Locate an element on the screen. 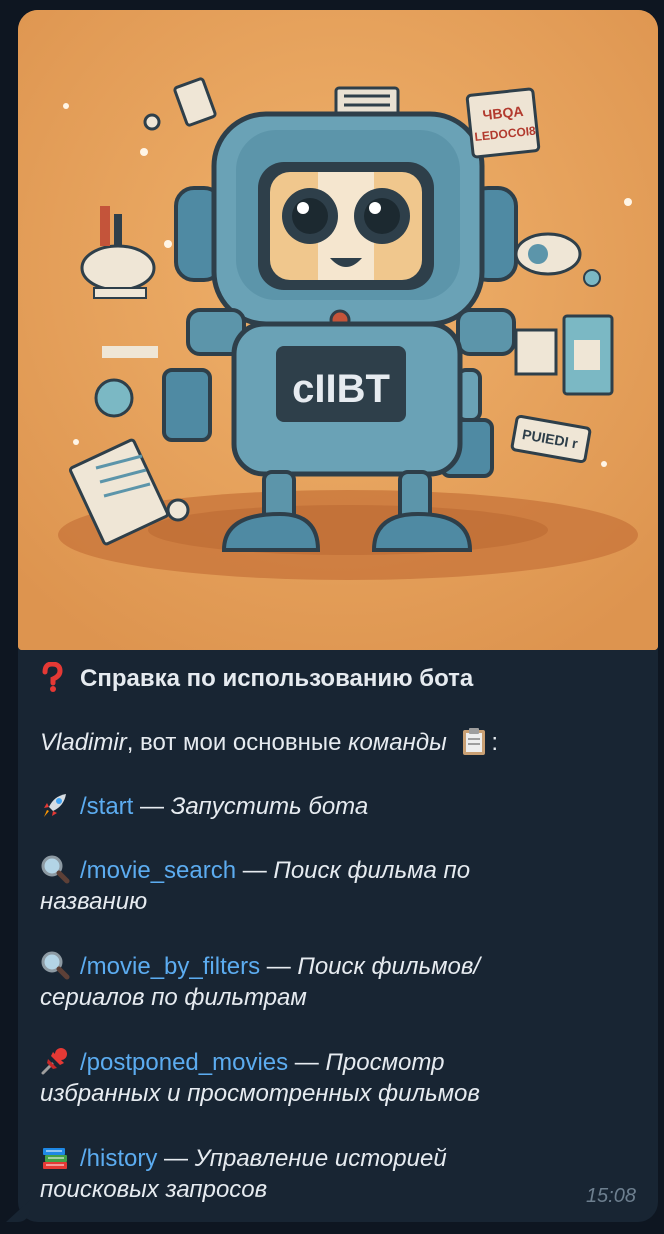 This screenshot has width=664, height=1234. history-command-link: /history is located at coordinates (118, 1158).